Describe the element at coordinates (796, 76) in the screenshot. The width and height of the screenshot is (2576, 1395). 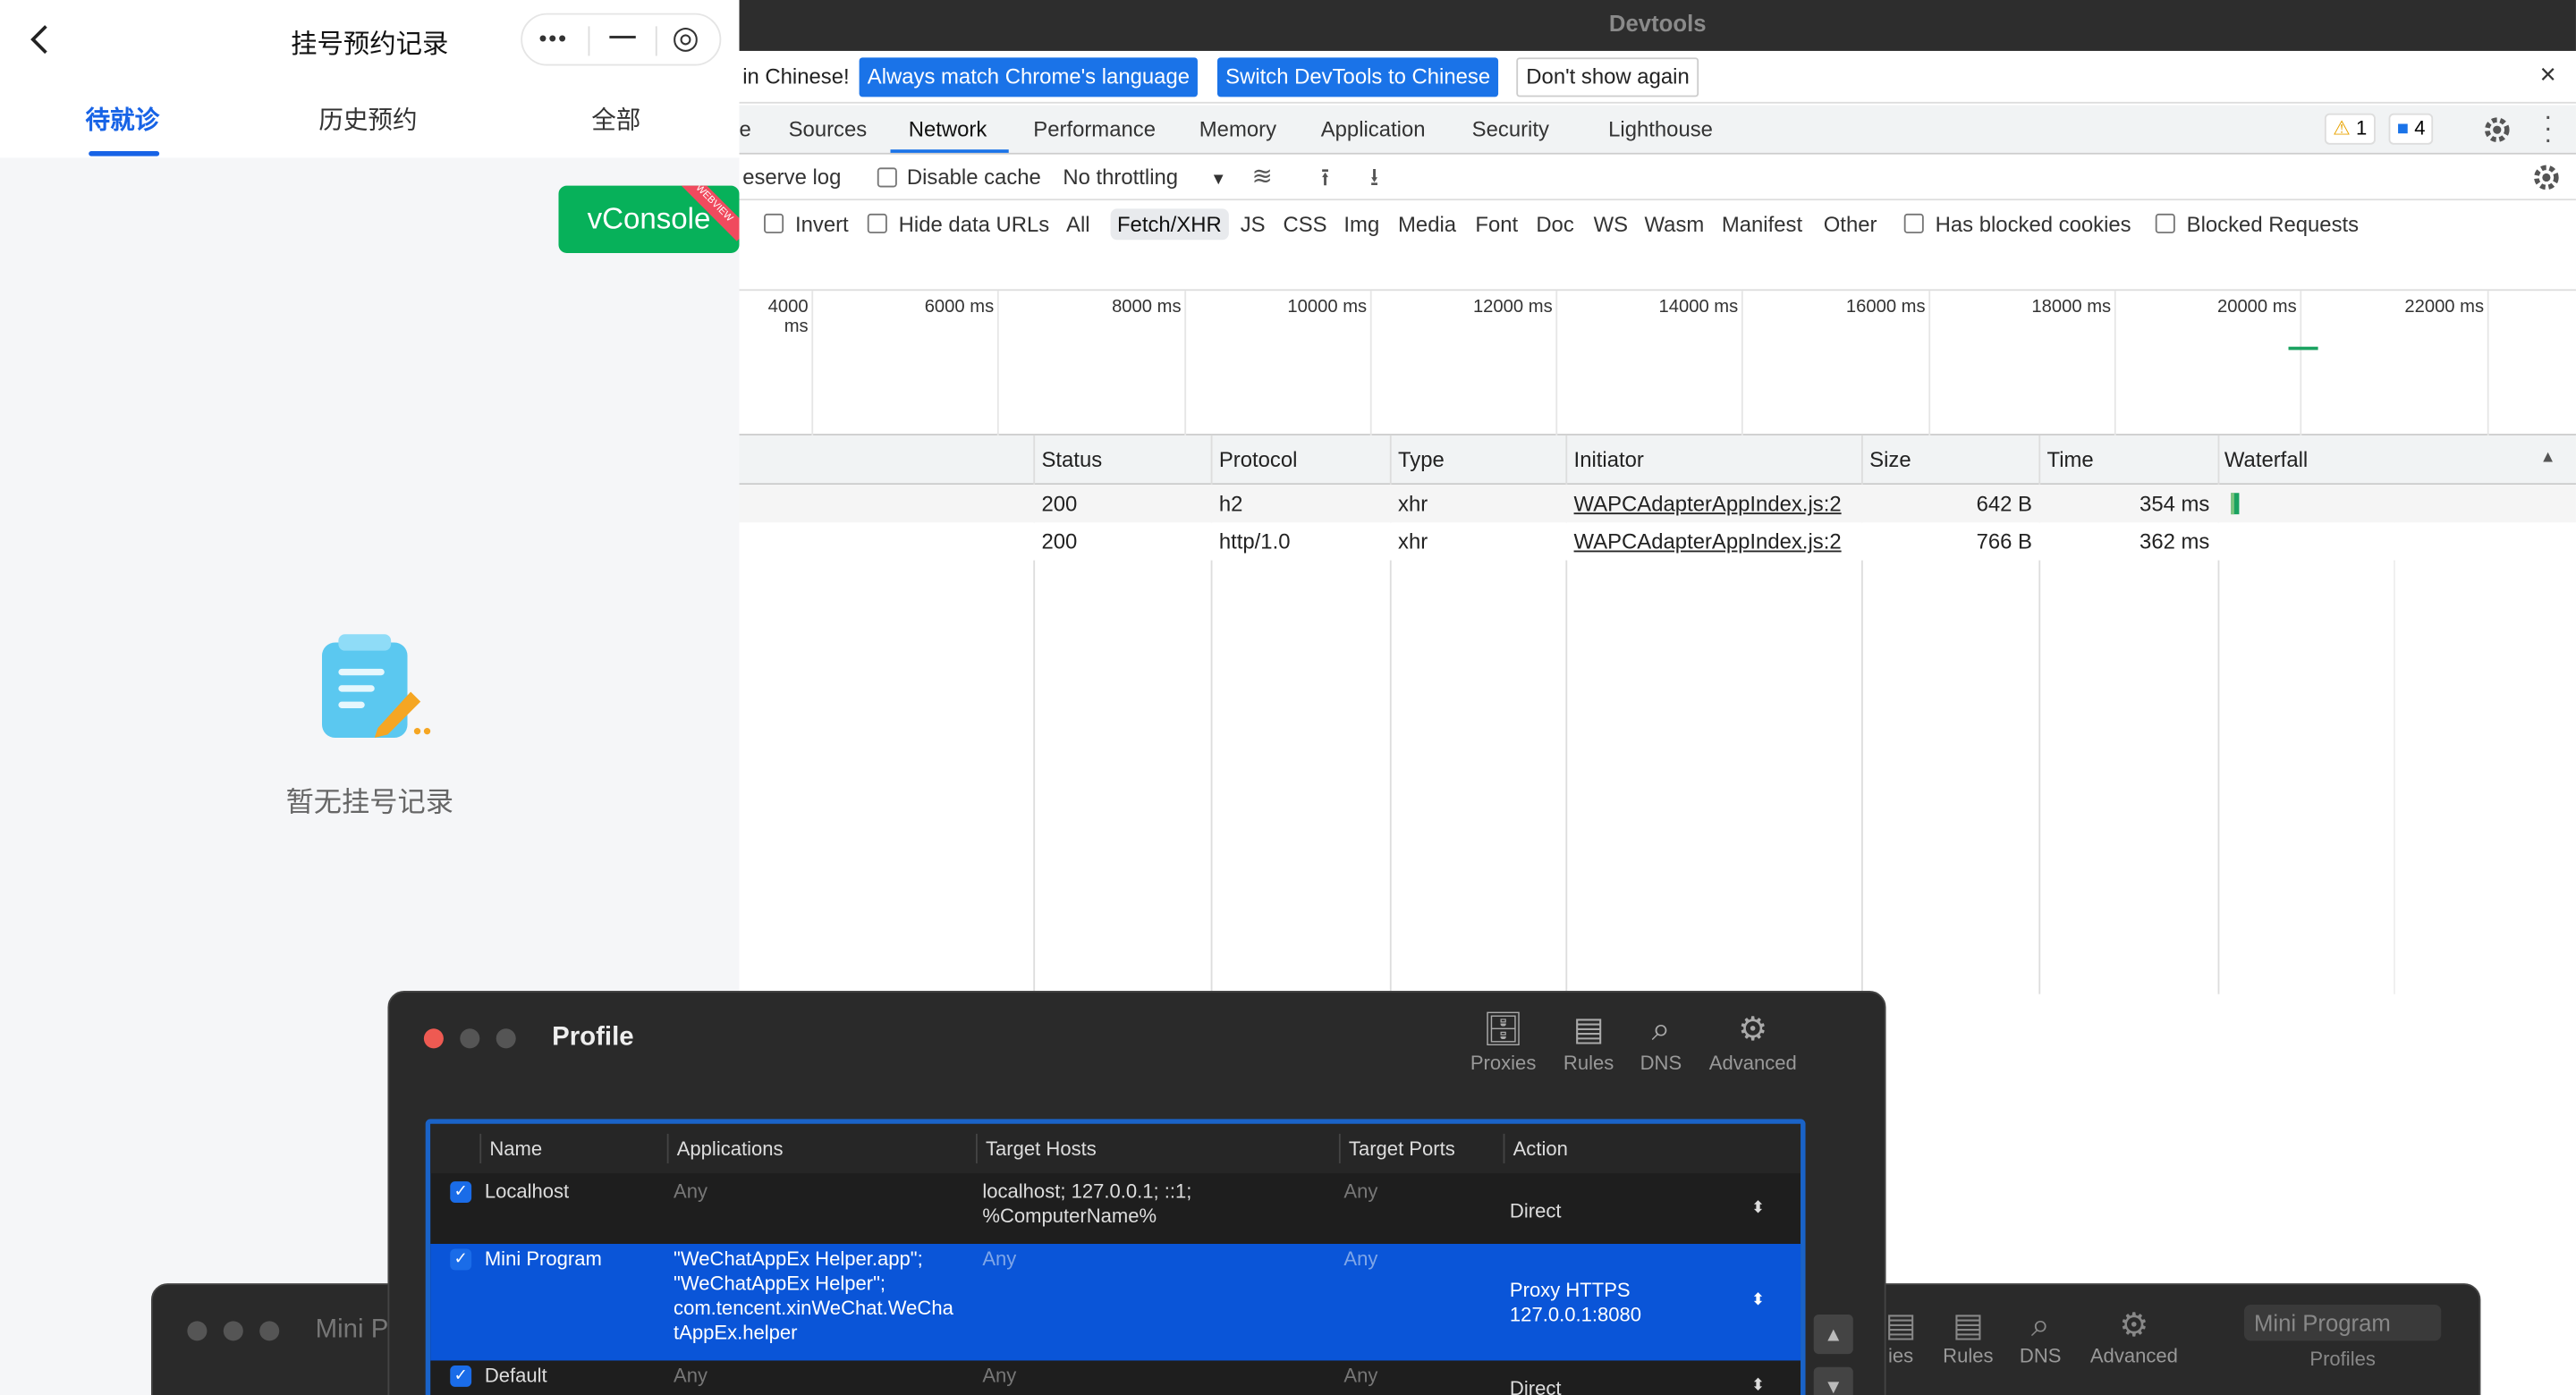
I see `infobar-message: in Chinese!` at that location.